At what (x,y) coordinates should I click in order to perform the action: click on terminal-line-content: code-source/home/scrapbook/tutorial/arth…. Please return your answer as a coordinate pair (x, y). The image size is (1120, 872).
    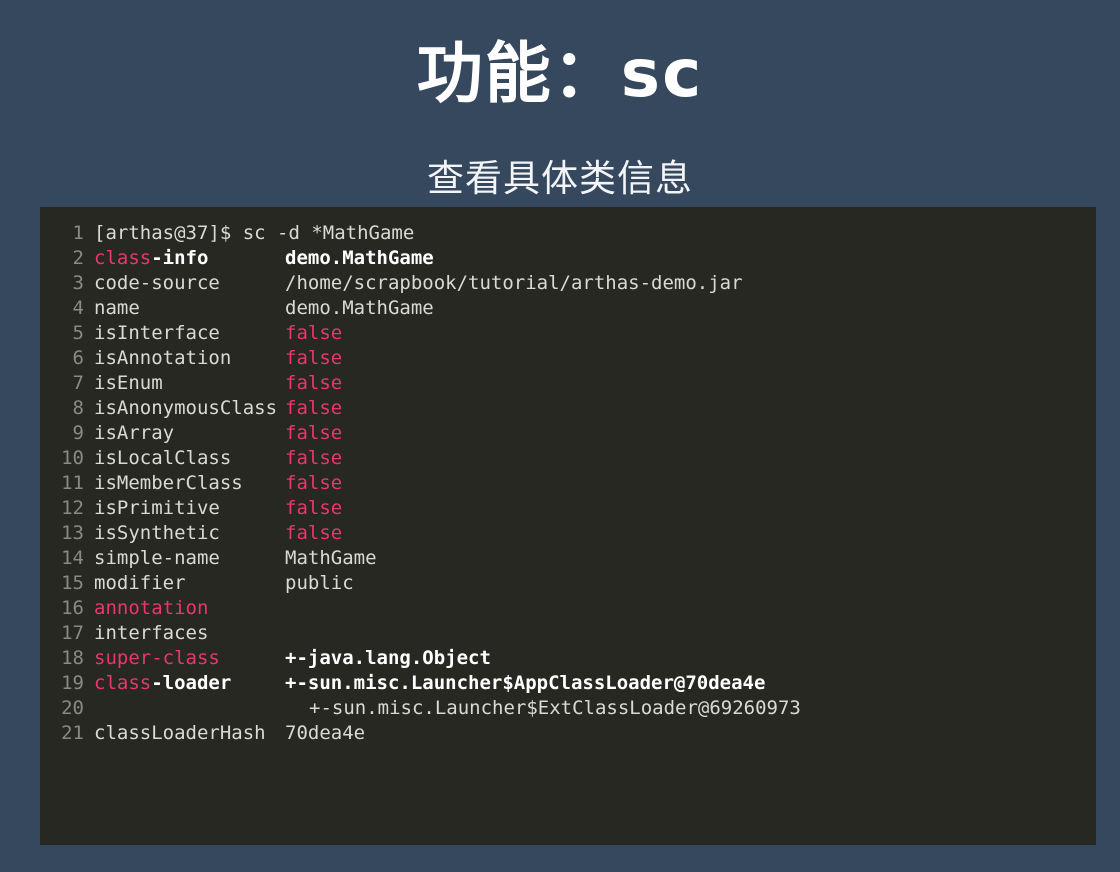
    Looking at the image, I should click on (413, 283).